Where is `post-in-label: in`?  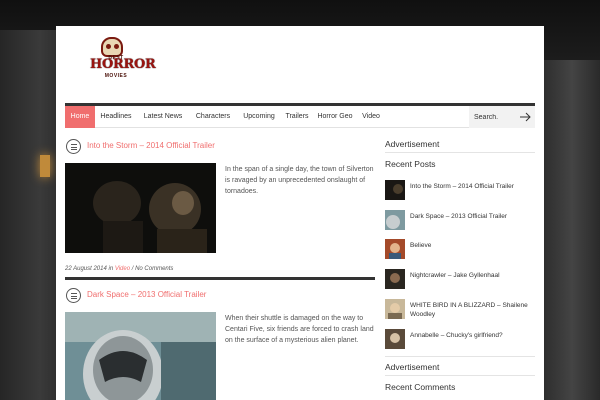
post-in-label: in is located at coordinates (111, 269).